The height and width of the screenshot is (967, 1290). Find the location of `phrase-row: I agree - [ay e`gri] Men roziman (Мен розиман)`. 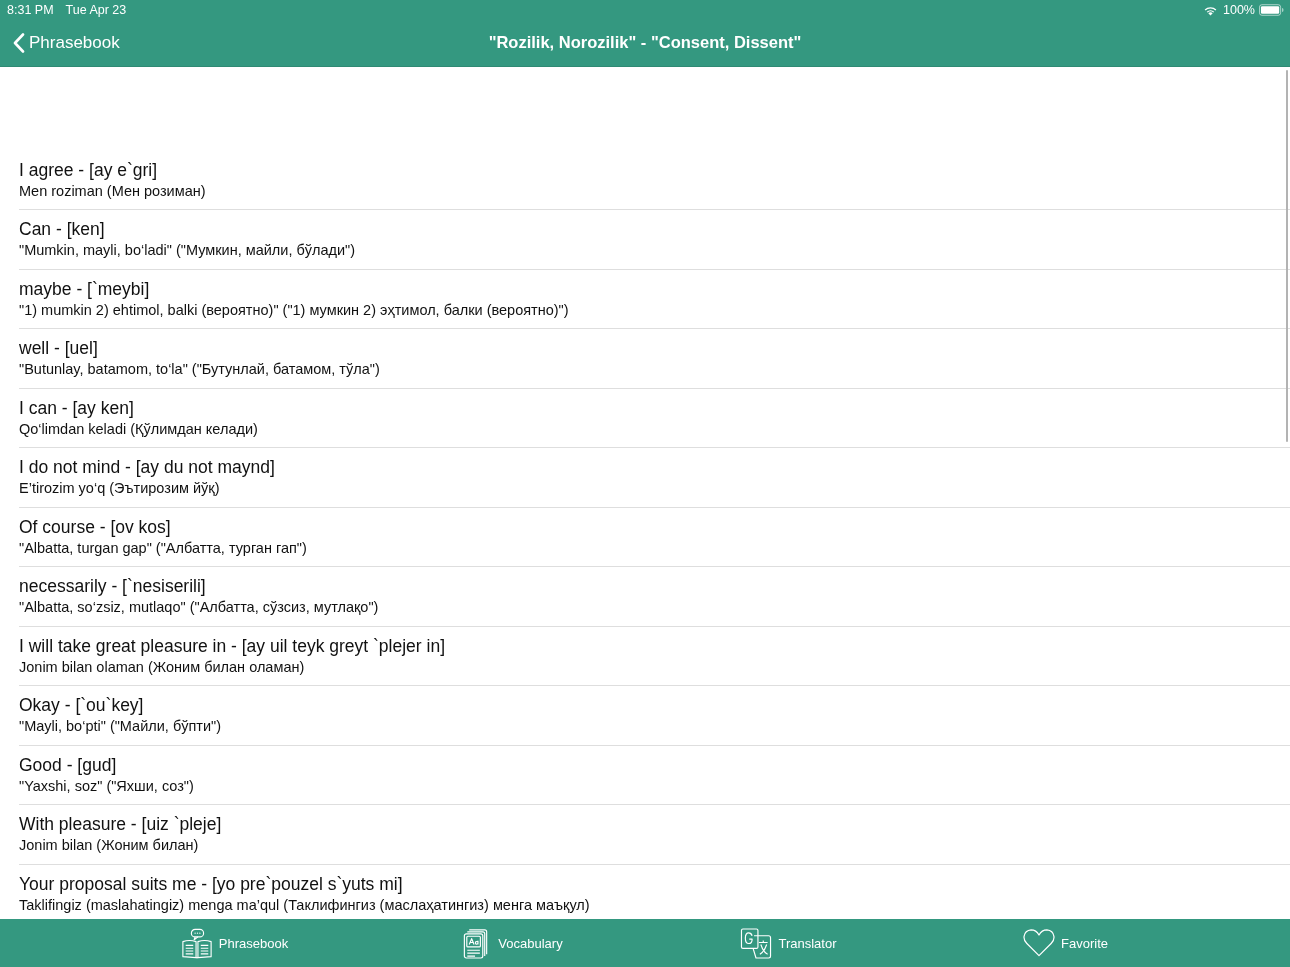

phrase-row: I agree - [ay e`gri] Men roziman (Мен розиман) is located at coordinates (654, 180).